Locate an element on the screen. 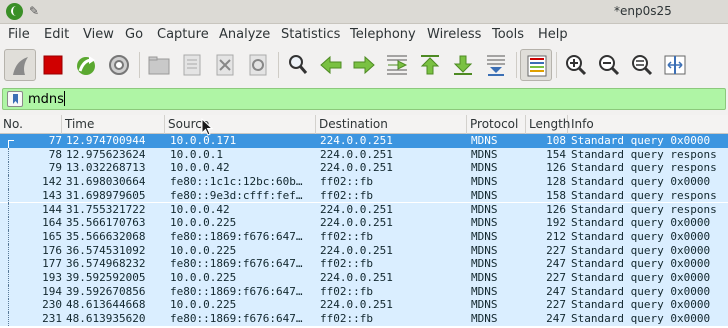  packet-no-cell: 79 is located at coordinates (55, 168).